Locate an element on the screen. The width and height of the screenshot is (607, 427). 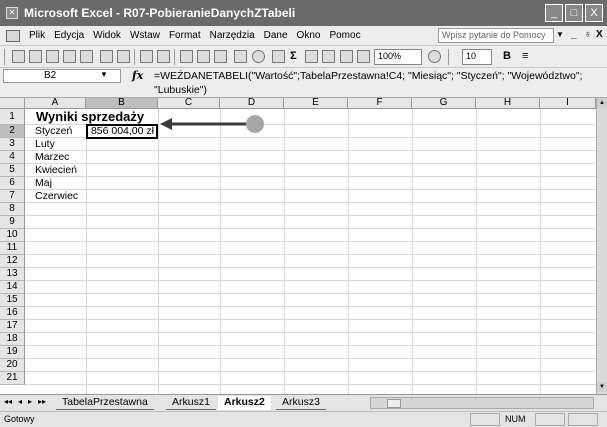
column-header: E is located at coordinates (316, 103).